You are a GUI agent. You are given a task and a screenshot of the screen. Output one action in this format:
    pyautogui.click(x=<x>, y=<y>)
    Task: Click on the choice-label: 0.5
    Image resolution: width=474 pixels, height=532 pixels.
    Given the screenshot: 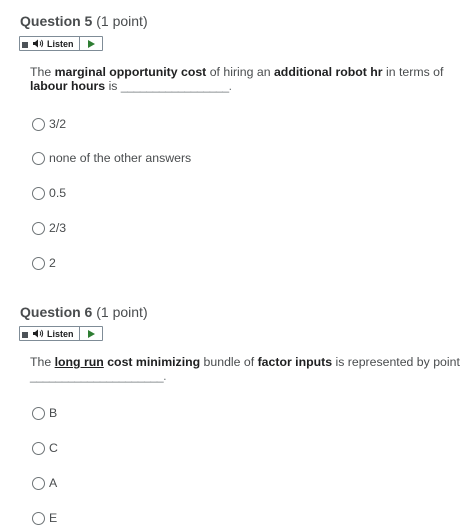 What is the action you would take?
    pyautogui.click(x=58, y=193)
    